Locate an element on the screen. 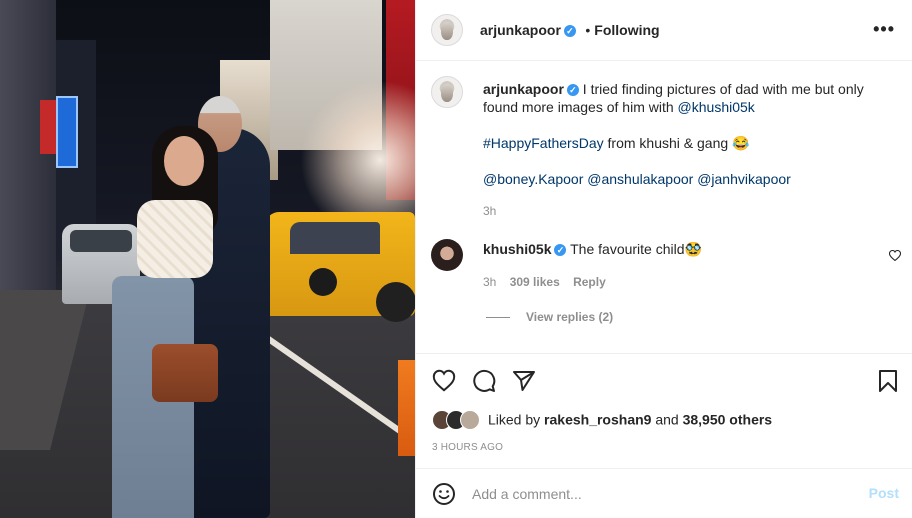 Image resolution: width=912 pixels, height=518 pixels. comment-input is located at coordinates (657, 494).